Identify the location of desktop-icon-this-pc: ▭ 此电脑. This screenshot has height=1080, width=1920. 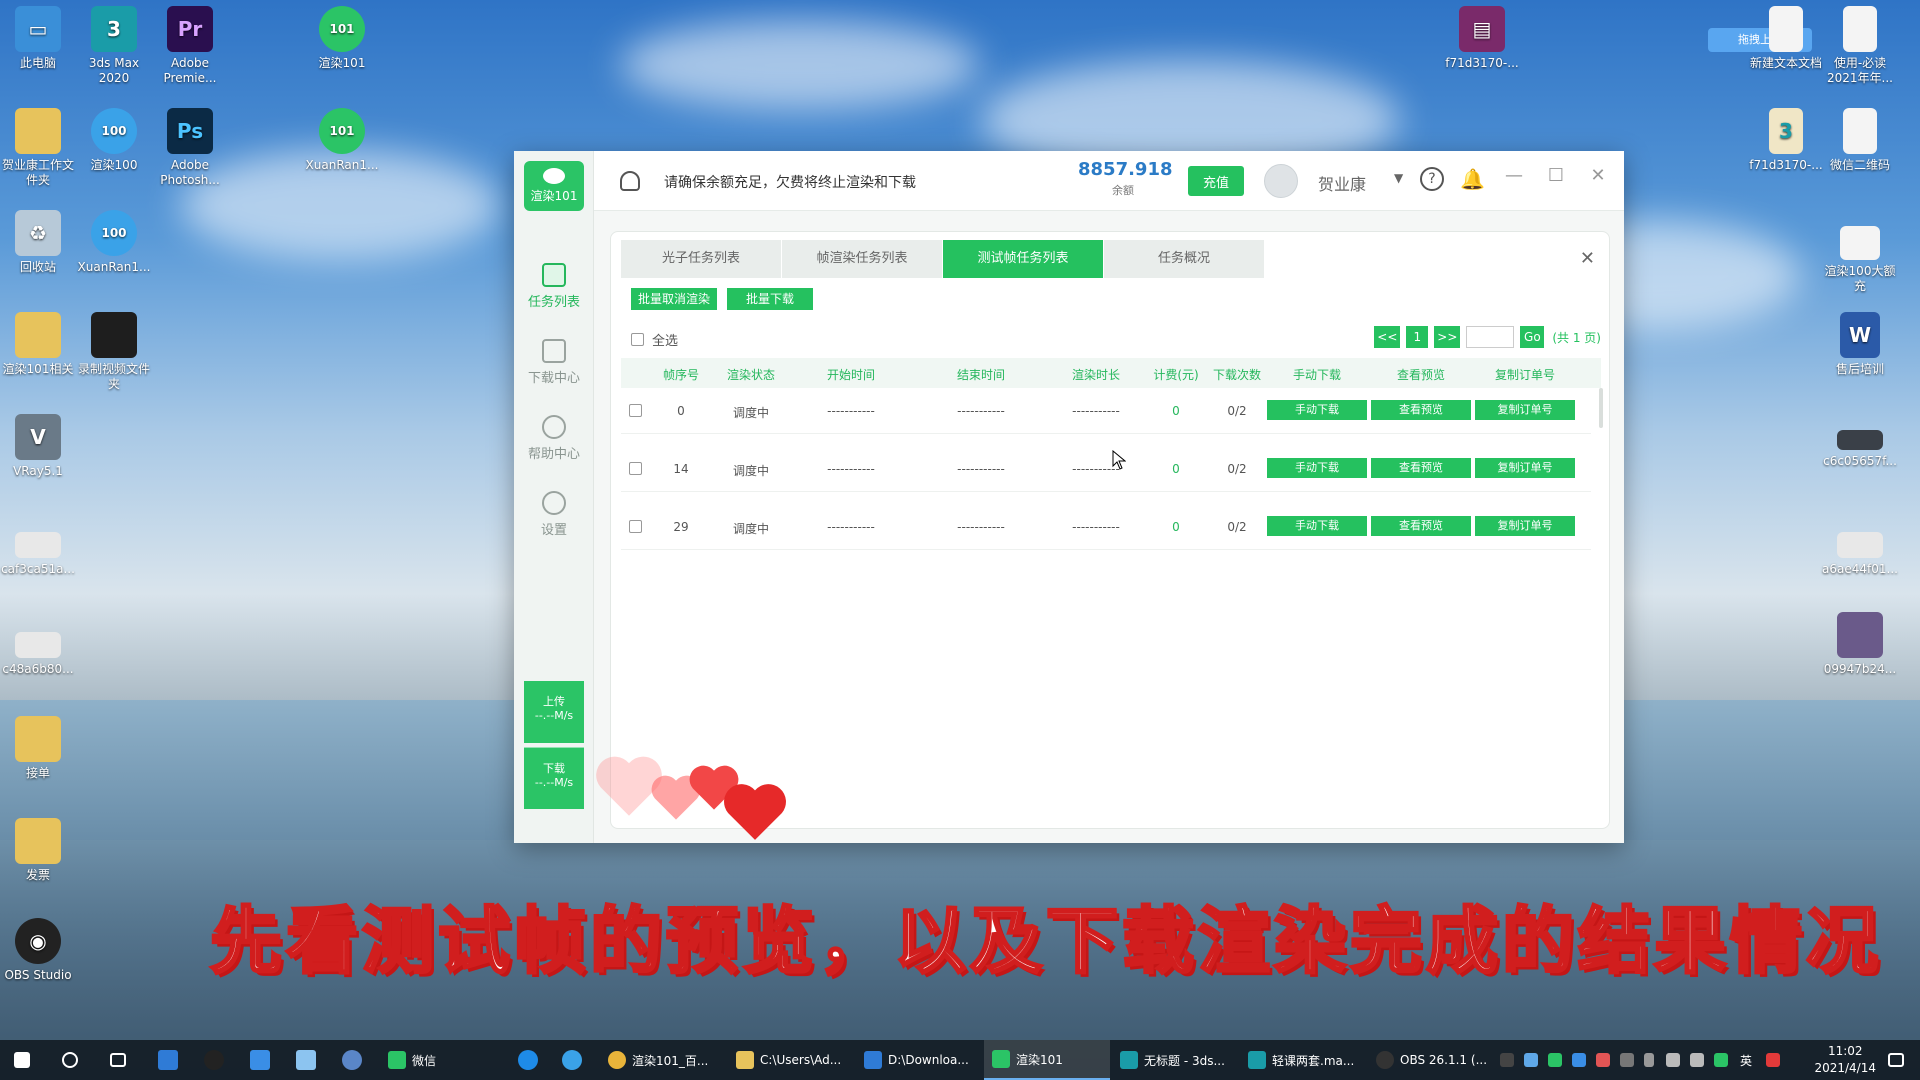
(40, 38).